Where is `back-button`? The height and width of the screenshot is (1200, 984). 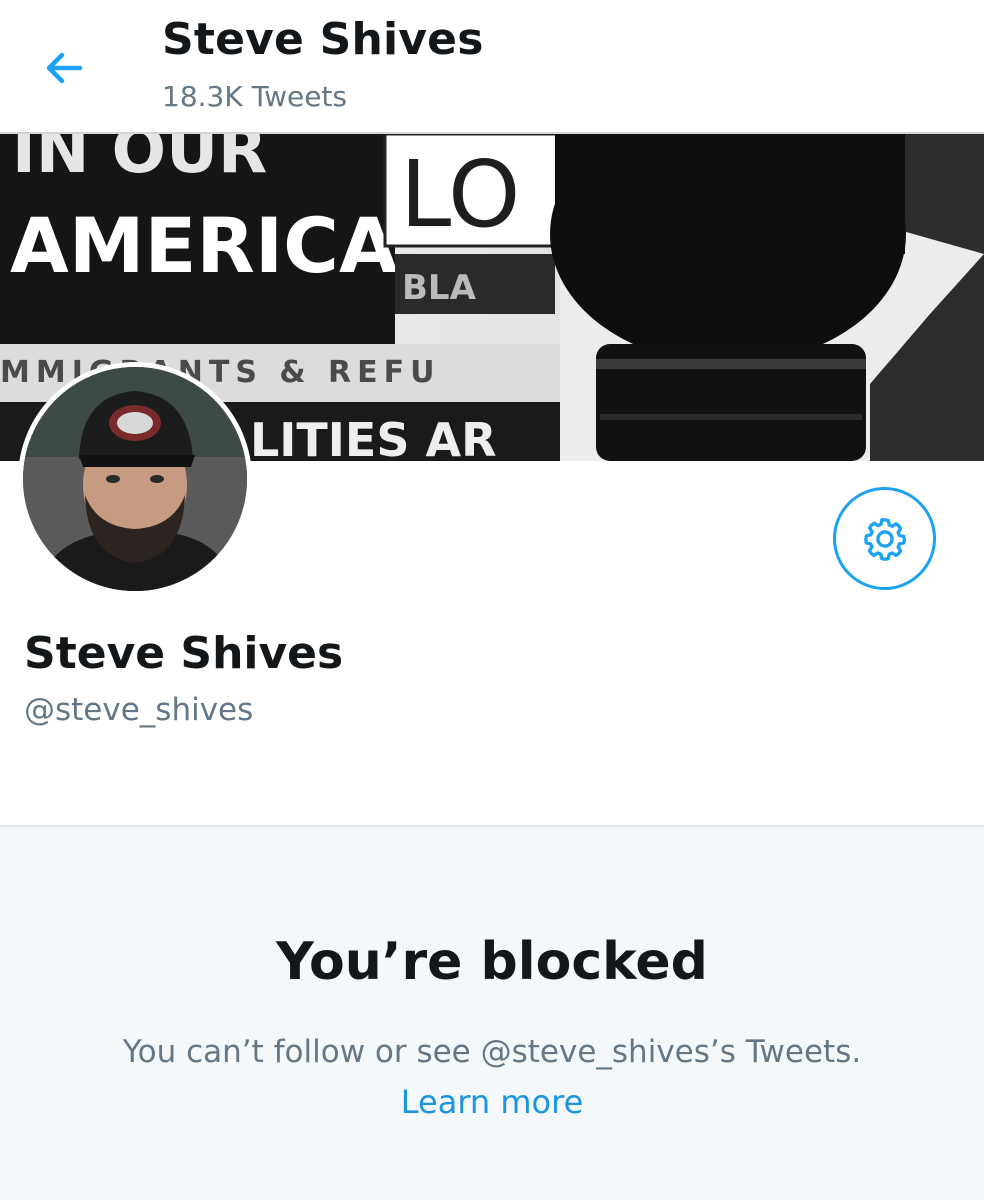 back-button is located at coordinates (64, 68).